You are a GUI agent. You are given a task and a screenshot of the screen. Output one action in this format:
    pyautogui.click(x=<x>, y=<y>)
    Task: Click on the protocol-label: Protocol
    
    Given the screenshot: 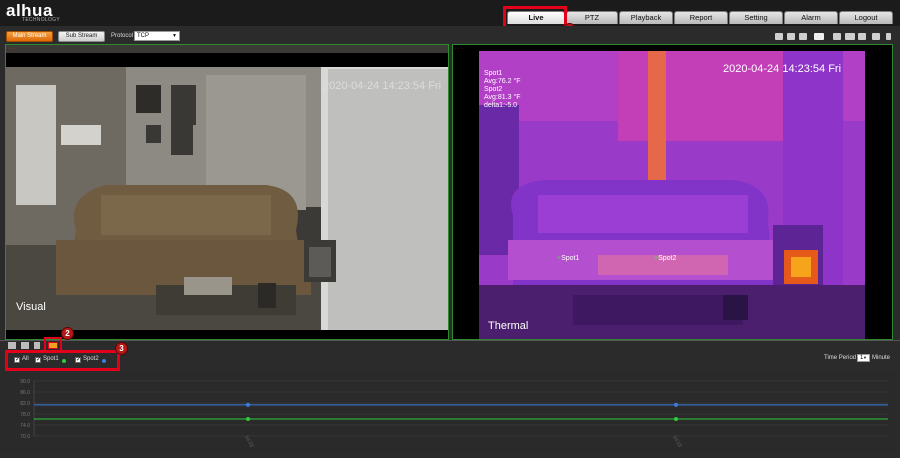 What is the action you would take?
    pyautogui.click(x=122, y=36)
    